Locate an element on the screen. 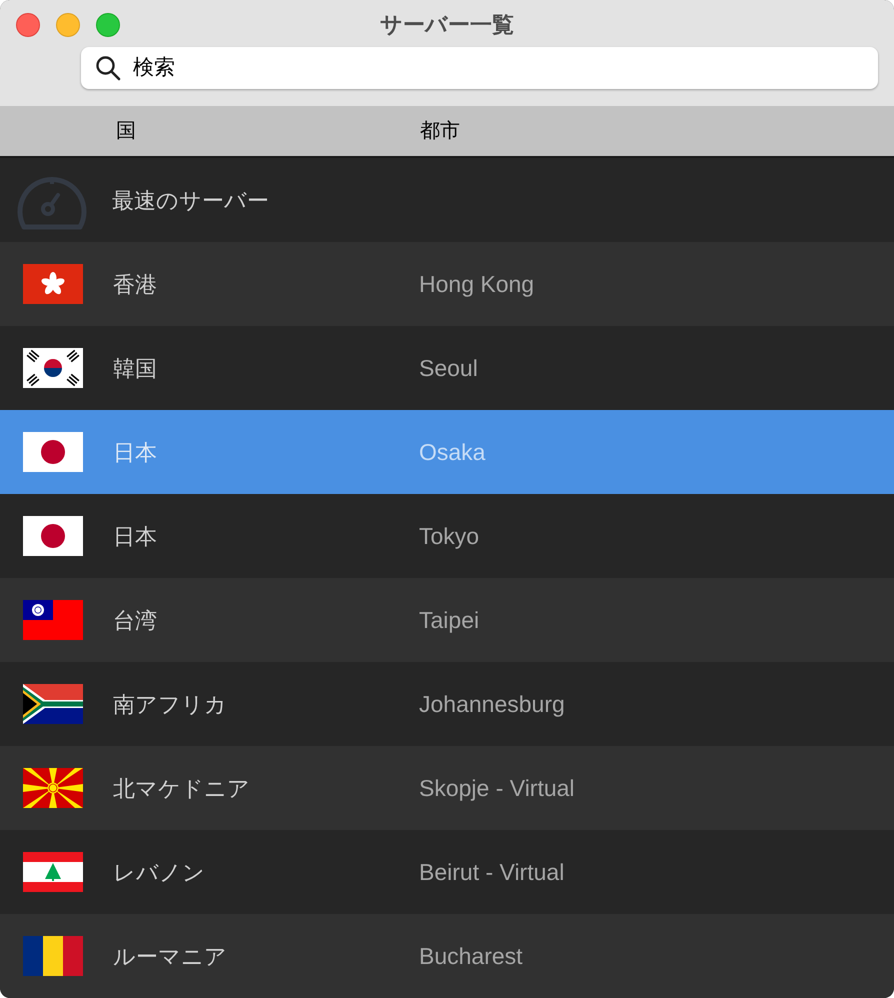 This screenshot has width=894, height=998. country-name: 韓国 is located at coordinates (135, 368).